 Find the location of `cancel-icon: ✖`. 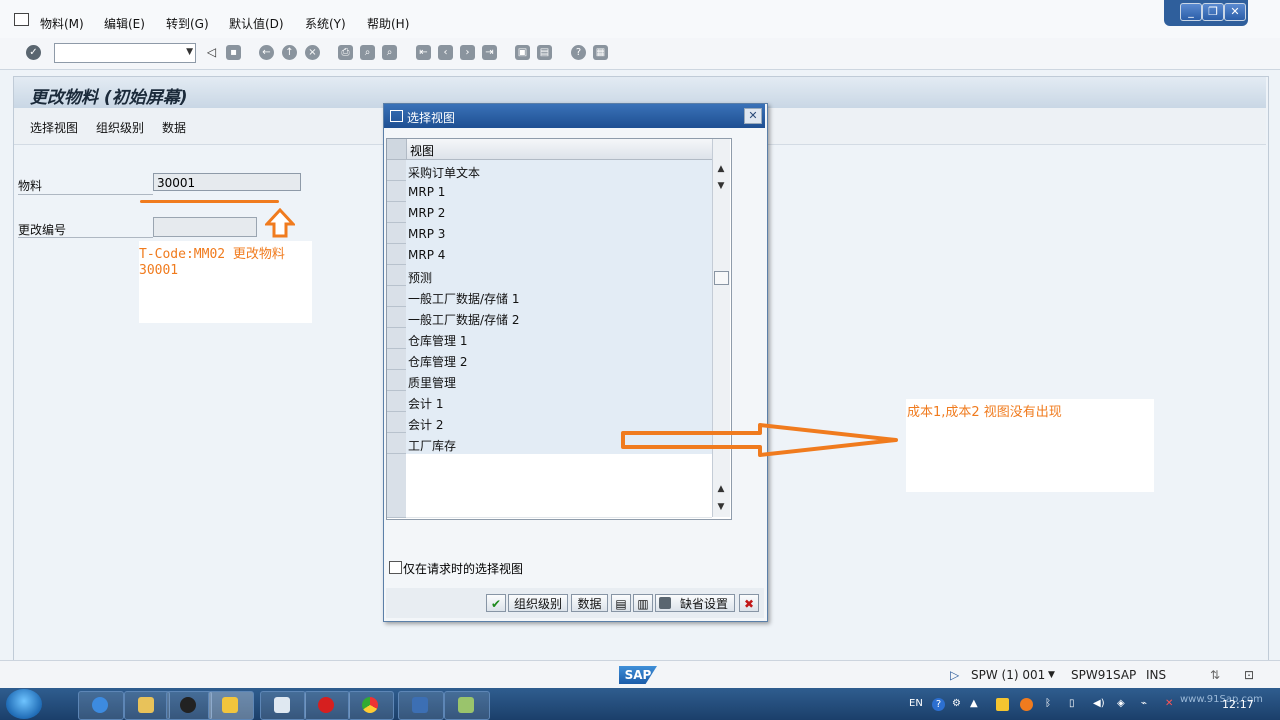

cancel-icon: ✖ is located at coordinates (749, 603).